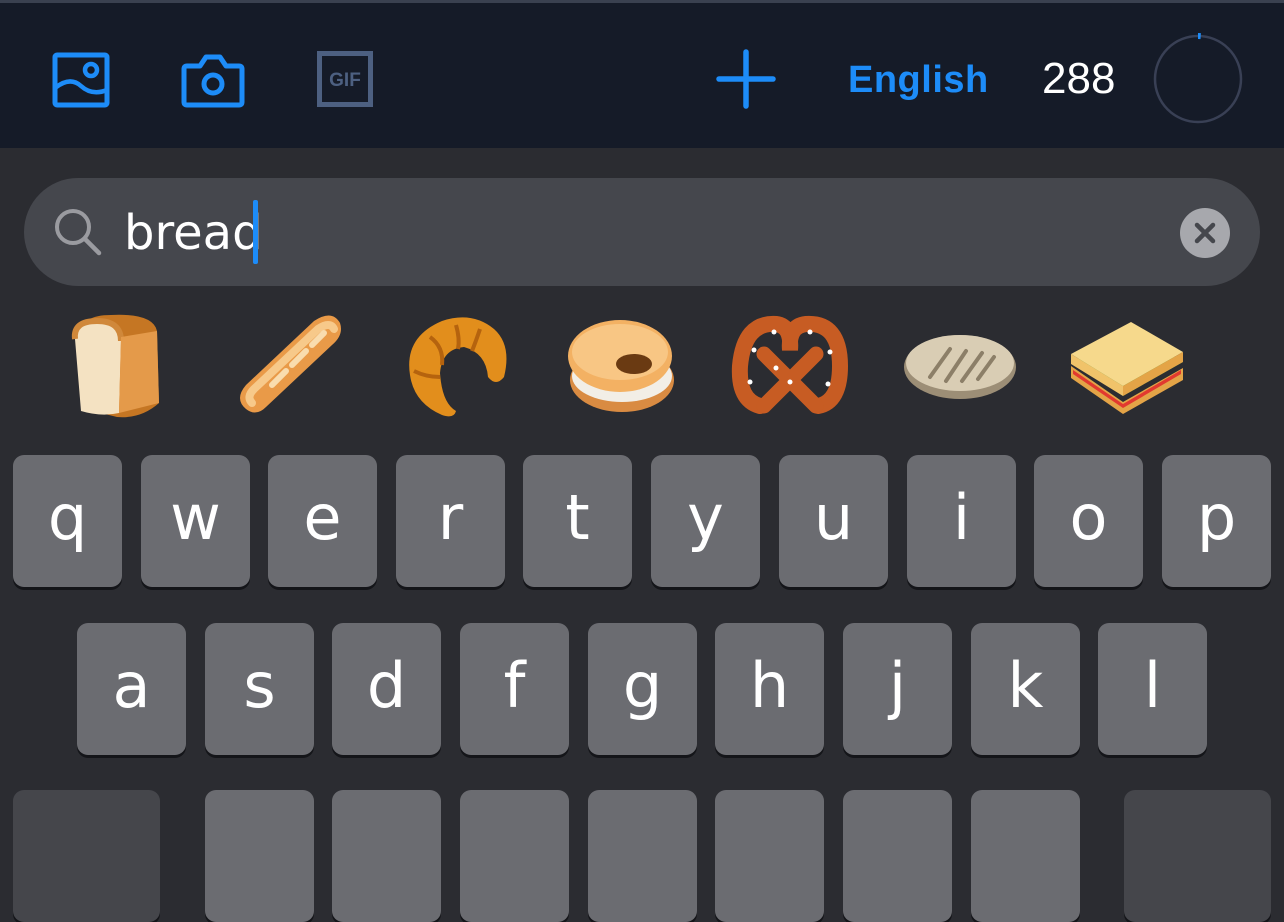 This screenshot has height=922, width=1284. Describe the element at coordinates (897, 689) in the screenshot. I see `key-j: j` at that location.